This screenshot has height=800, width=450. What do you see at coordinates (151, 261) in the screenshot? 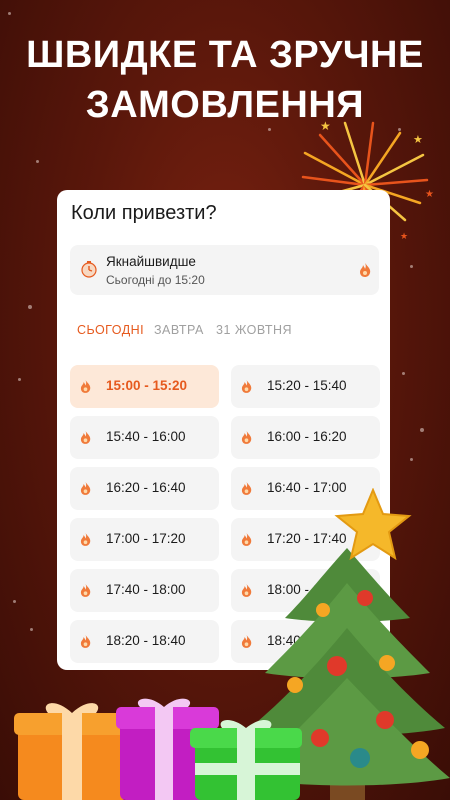
I see `fastest-title: Якнайшвидше` at bounding box center [151, 261].